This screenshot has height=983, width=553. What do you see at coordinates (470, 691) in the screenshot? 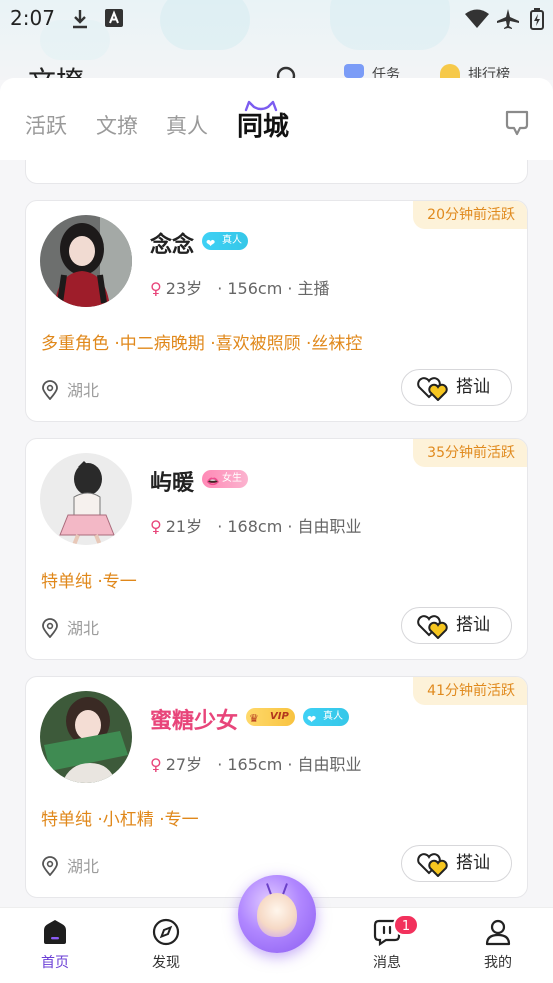
I see `active-time-tag: 41分钟前活跃` at bounding box center [470, 691].